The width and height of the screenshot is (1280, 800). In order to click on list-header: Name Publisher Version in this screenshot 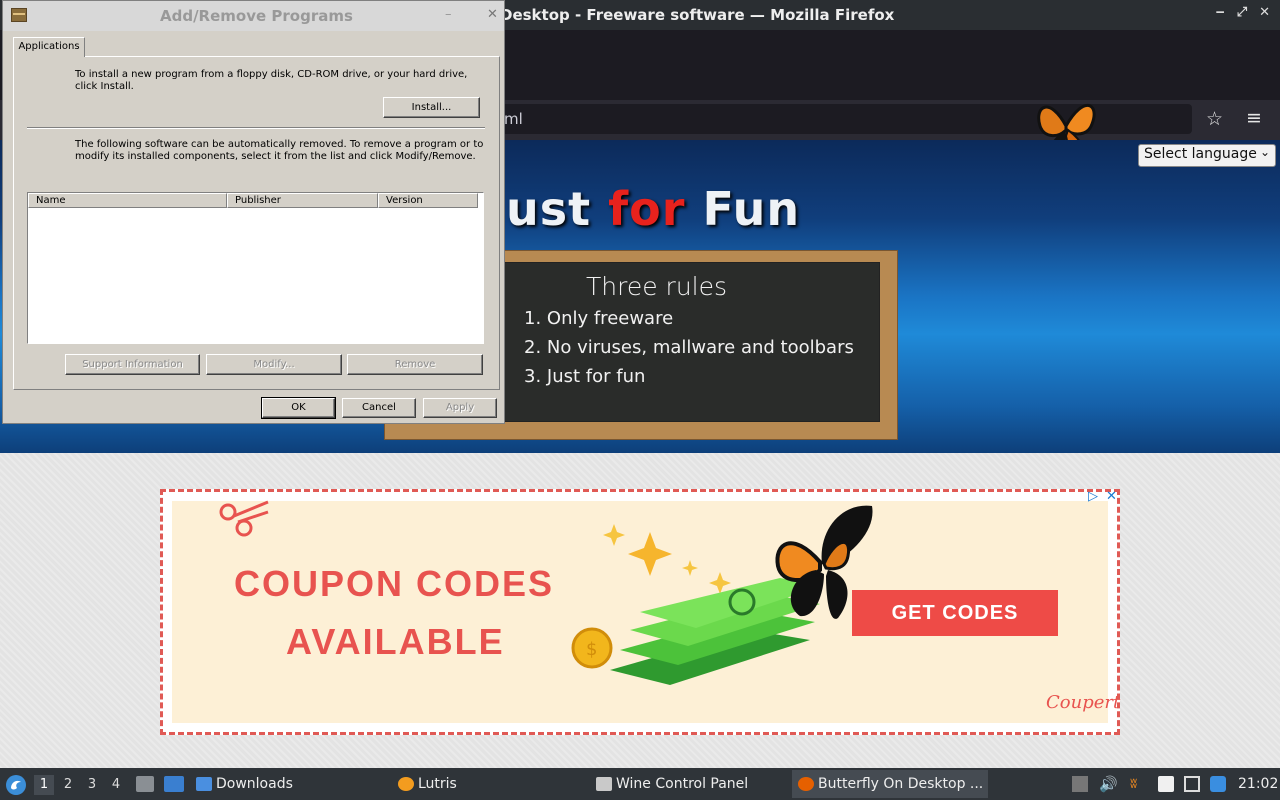, I will do `click(255, 200)`.